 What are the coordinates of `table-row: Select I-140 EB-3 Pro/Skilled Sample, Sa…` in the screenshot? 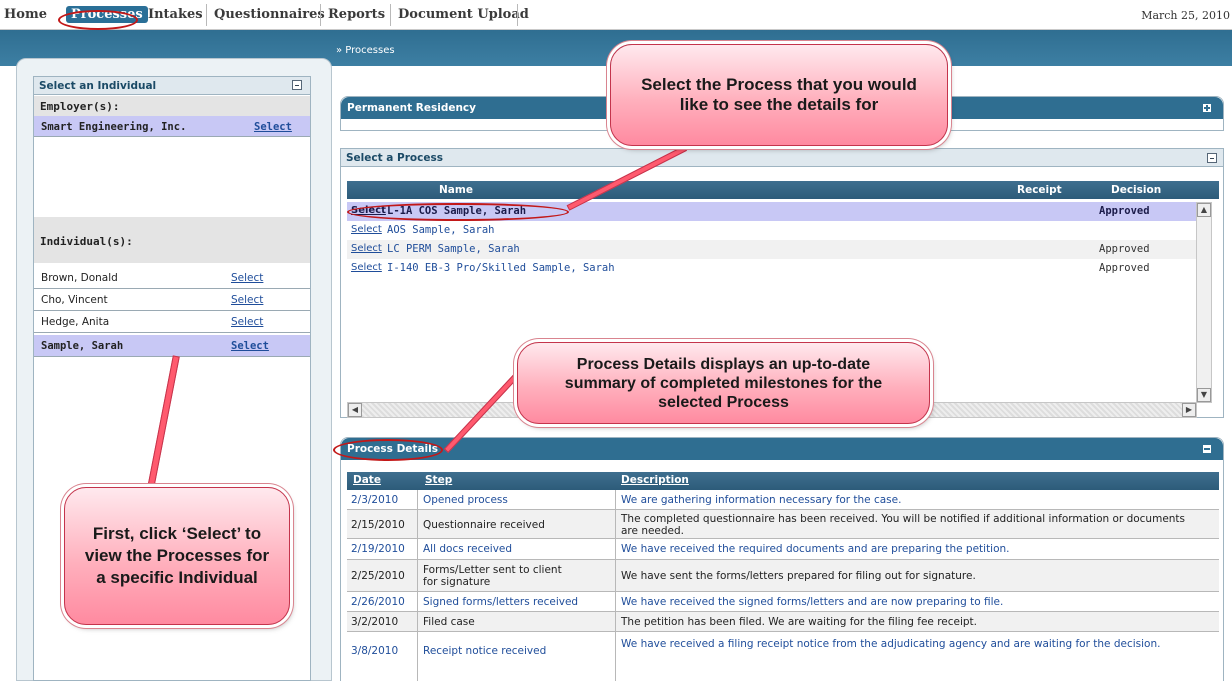 It's located at (772, 268).